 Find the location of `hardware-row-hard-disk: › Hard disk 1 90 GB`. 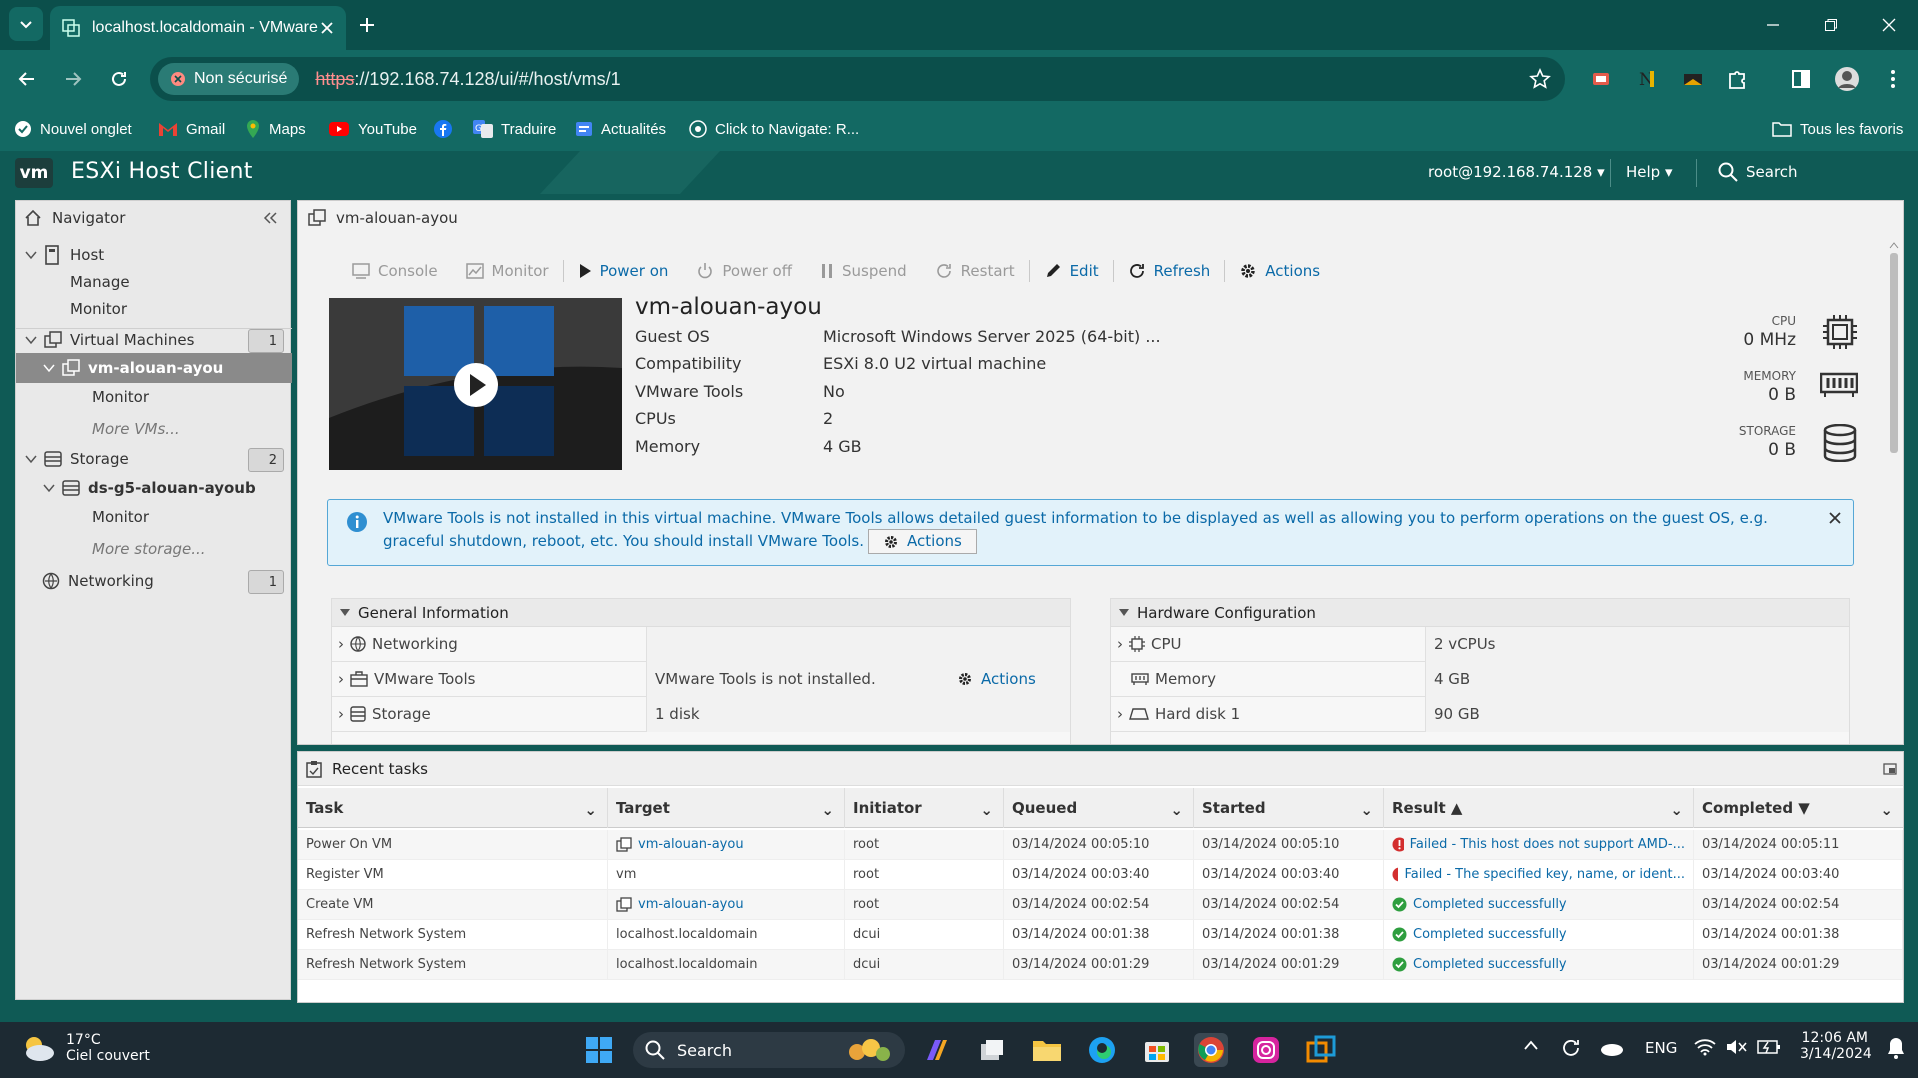

hardware-row-hard-disk: › Hard disk 1 90 GB is located at coordinates (1480, 714).